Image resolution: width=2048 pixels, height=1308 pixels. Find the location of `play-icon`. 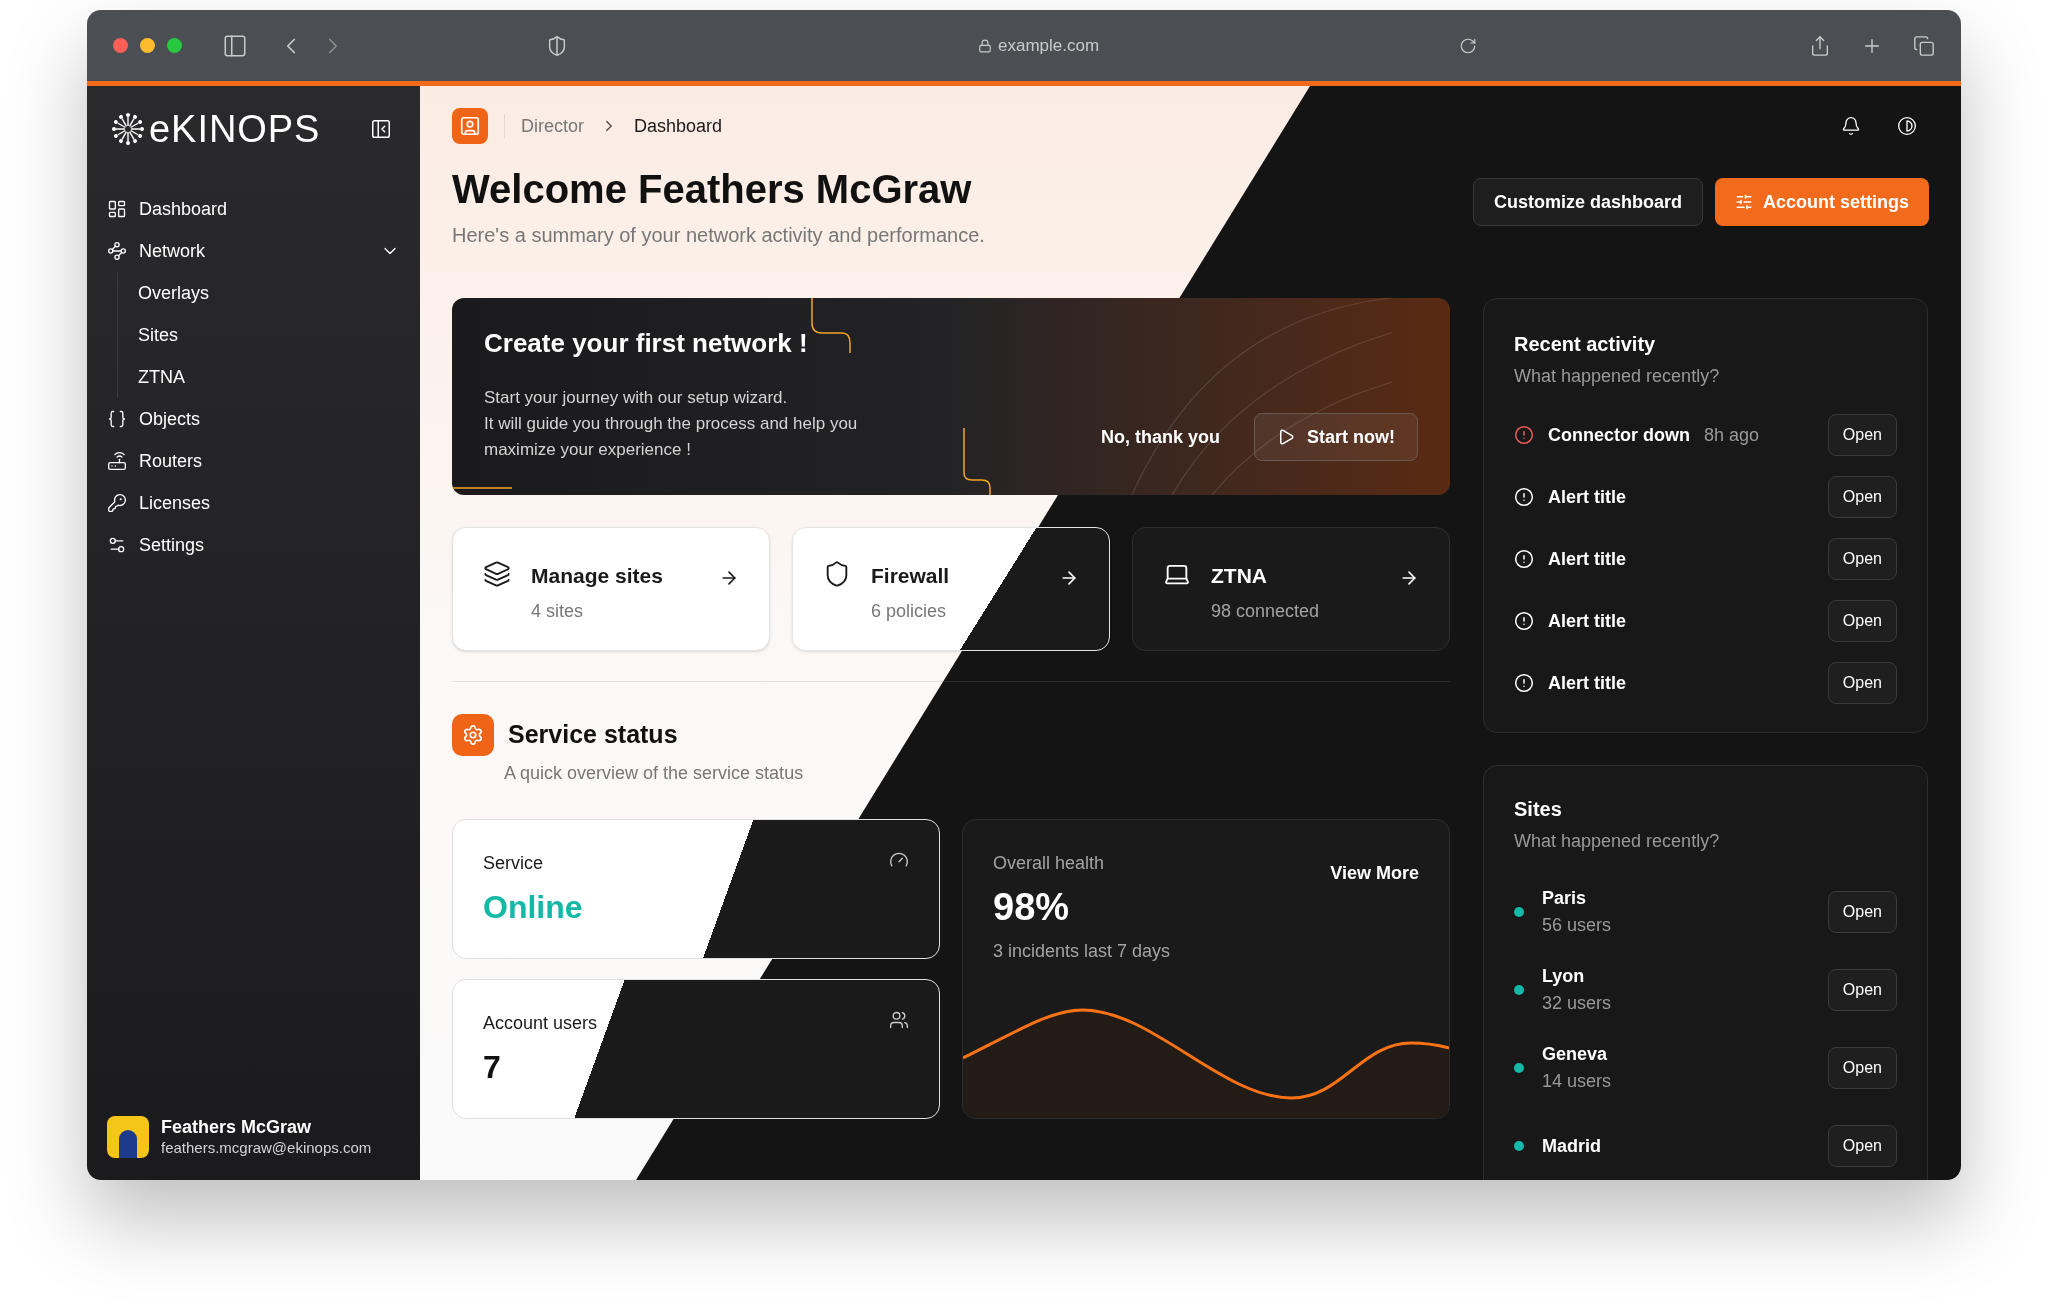

play-icon is located at coordinates (1286, 437).